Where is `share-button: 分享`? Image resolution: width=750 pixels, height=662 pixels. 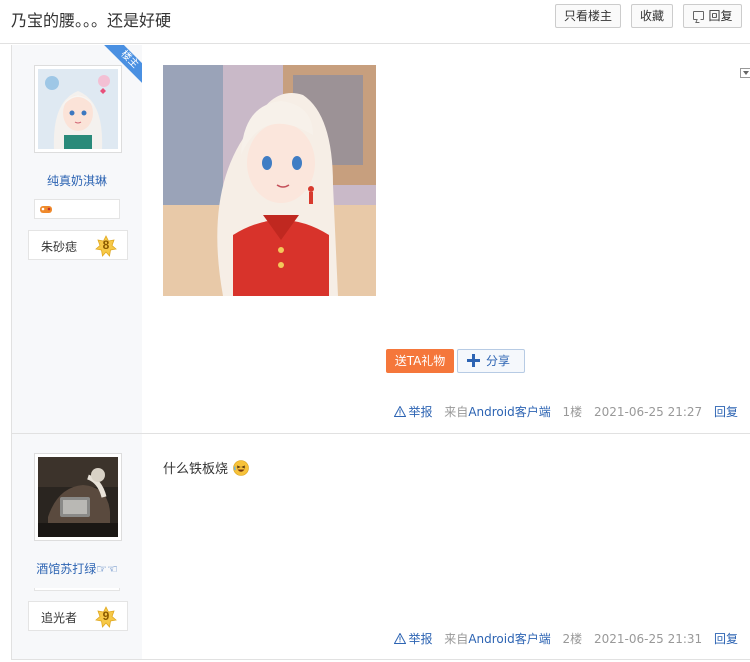 share-button: 分享 is located at coordinates (491, 361).